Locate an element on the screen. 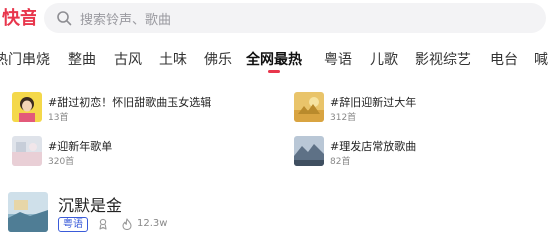 The width and height of the screenshot is (548, 252). playlist-title: #迎新年歌单 is located at coordinates (80, 146).